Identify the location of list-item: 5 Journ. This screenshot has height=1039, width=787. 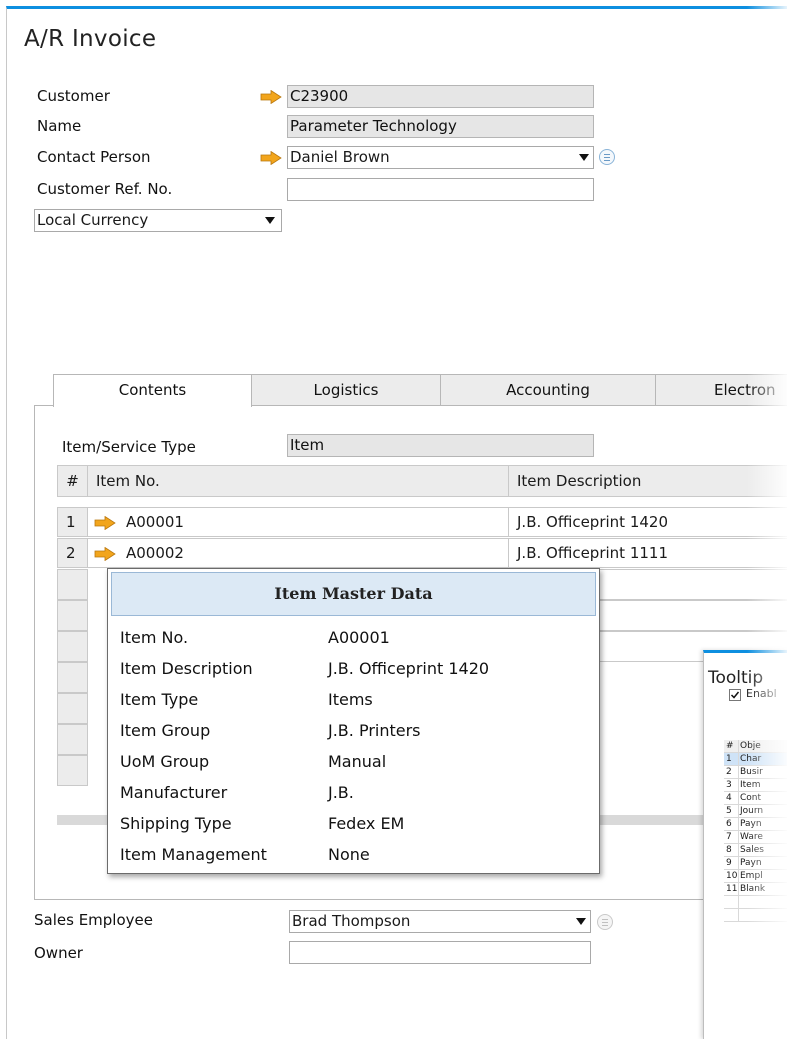
(755, 811).